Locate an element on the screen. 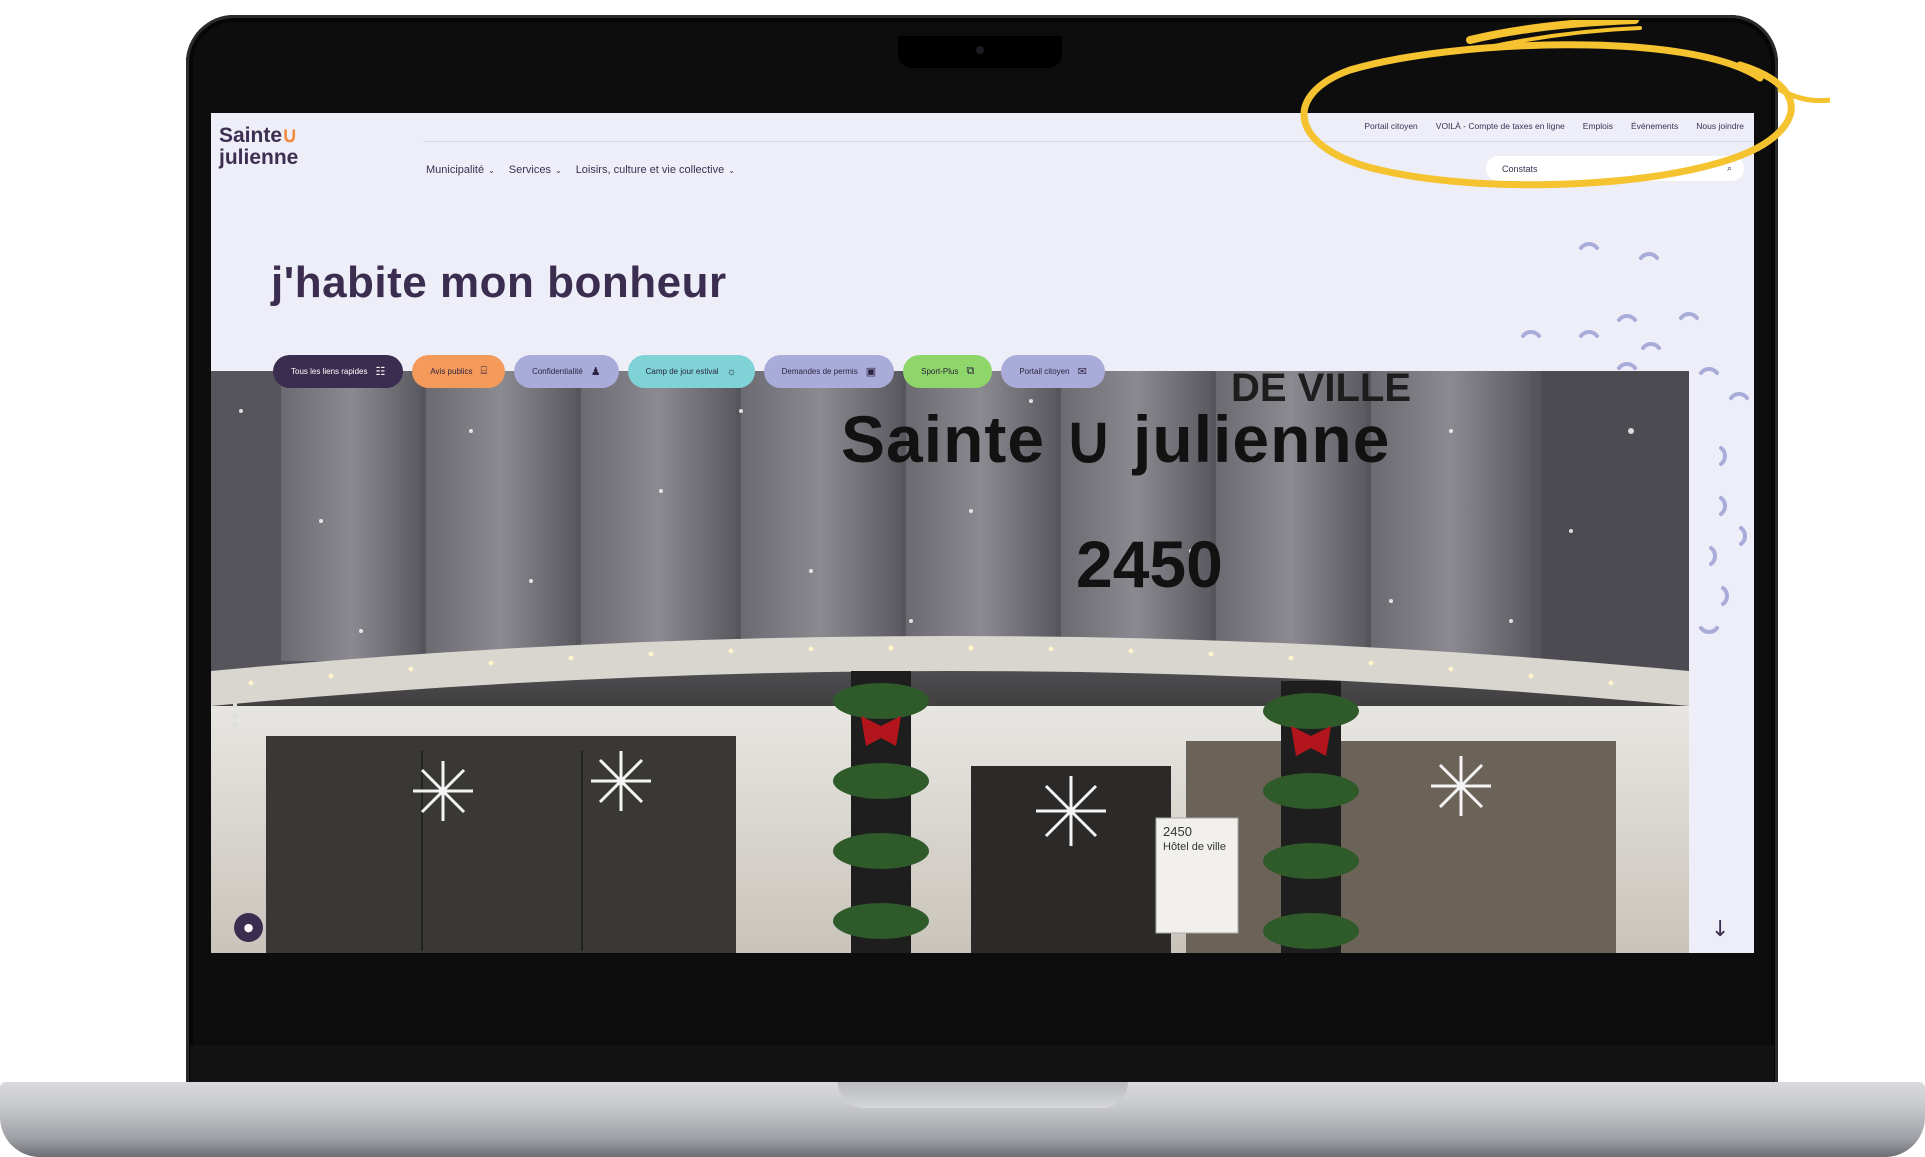 This screenshot has width=1925, height=1157. sun-icon: ☼ is located at coordinates (731, 371).